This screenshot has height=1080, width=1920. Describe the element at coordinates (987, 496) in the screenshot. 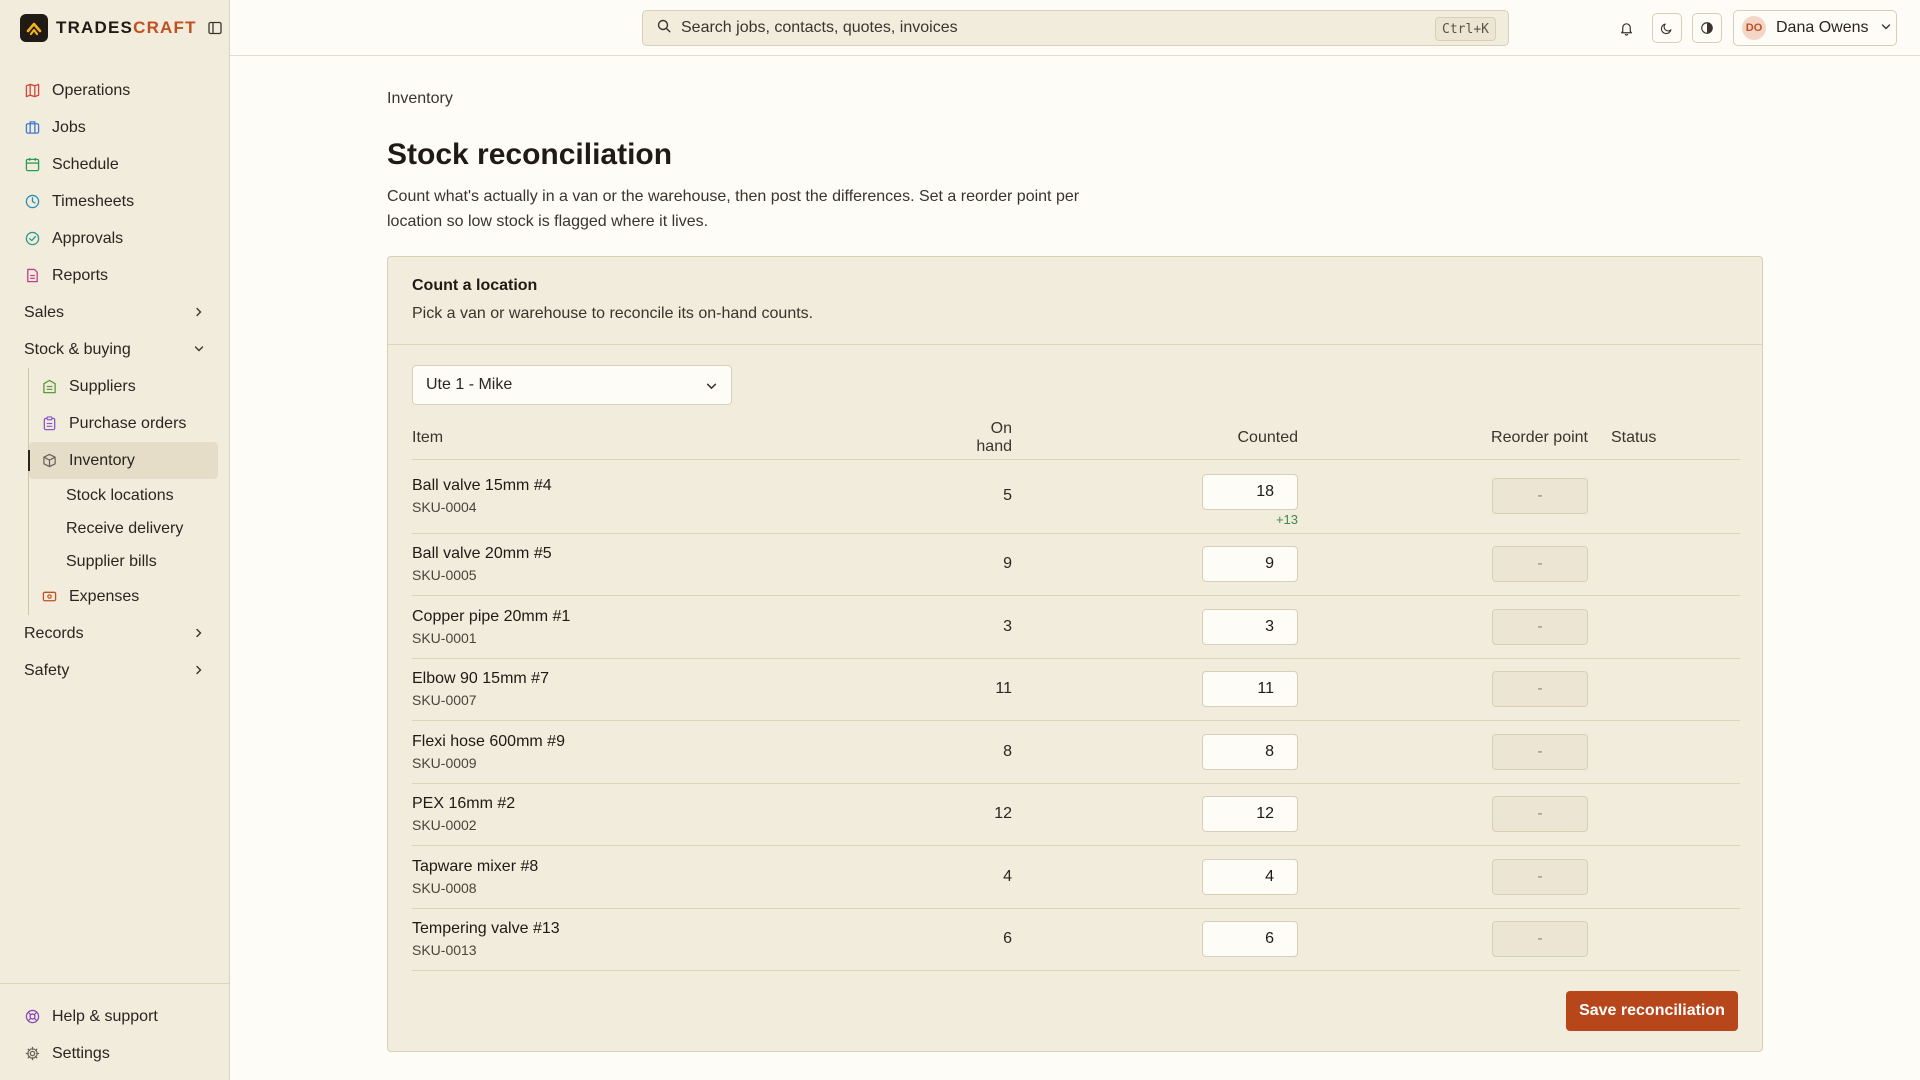

I see `on-hand-value: 5` at that location.